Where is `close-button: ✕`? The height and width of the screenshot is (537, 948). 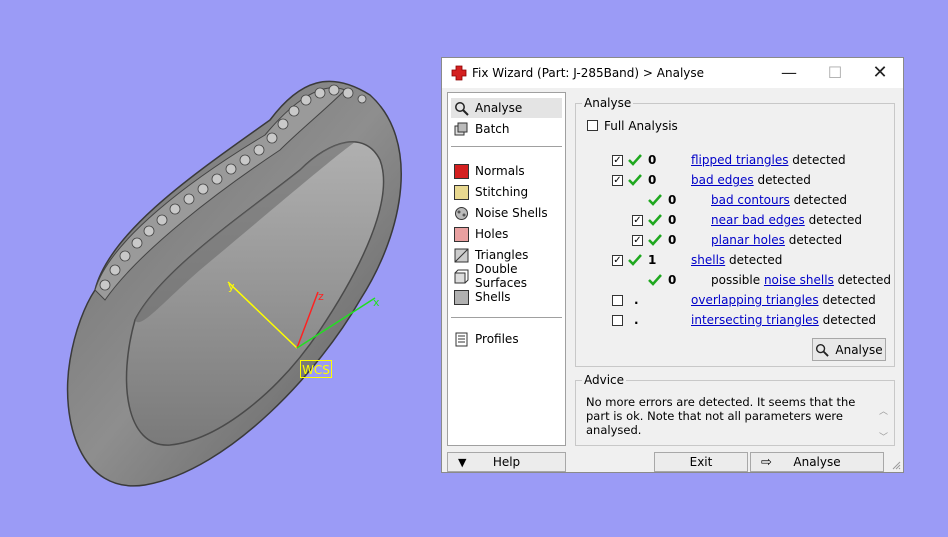
close-button: ✕ is located at coordinates (880, 73).